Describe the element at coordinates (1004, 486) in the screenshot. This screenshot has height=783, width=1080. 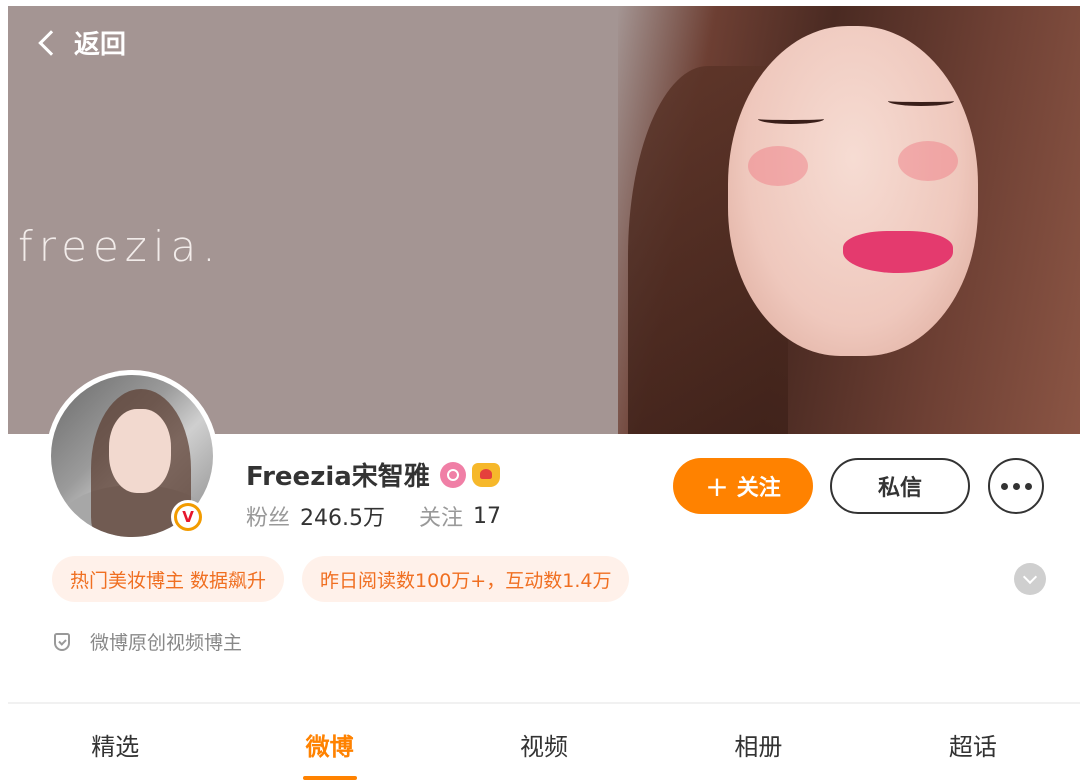
I see `more-dots-icon` at that location.